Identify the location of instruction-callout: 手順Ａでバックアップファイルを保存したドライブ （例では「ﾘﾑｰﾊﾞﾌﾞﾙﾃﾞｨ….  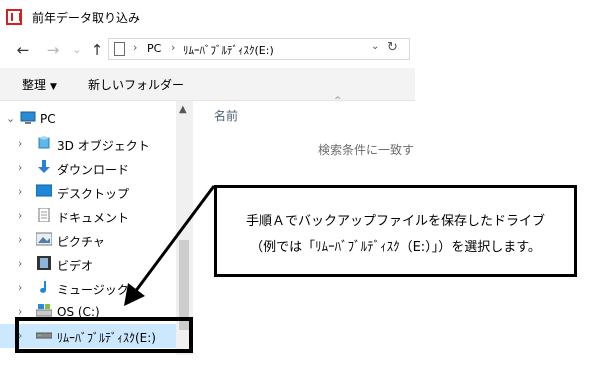
(395, 231).